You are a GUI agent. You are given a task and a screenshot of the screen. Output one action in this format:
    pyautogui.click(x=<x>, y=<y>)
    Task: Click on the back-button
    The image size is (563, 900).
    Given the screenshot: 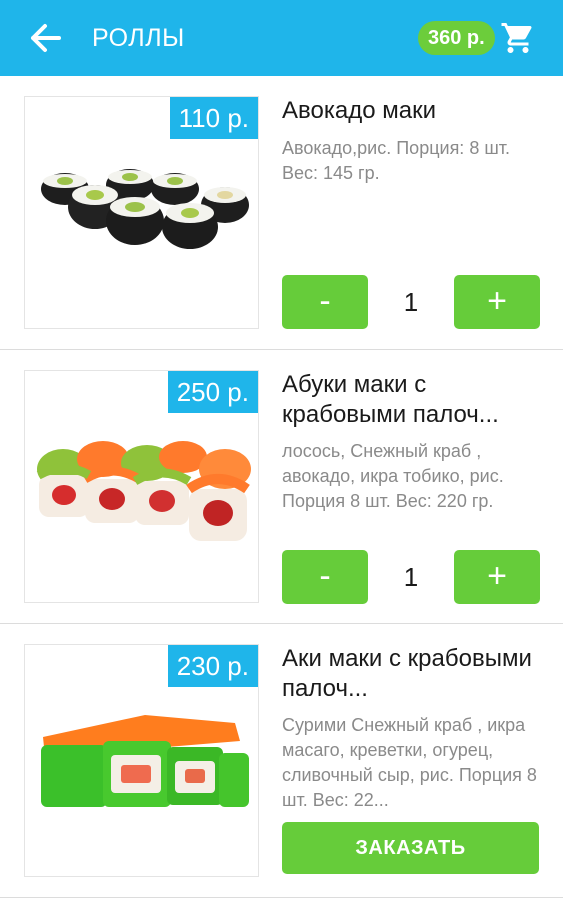 What is the action you would take?
    pyautogui.click(x=46, y=38)
    